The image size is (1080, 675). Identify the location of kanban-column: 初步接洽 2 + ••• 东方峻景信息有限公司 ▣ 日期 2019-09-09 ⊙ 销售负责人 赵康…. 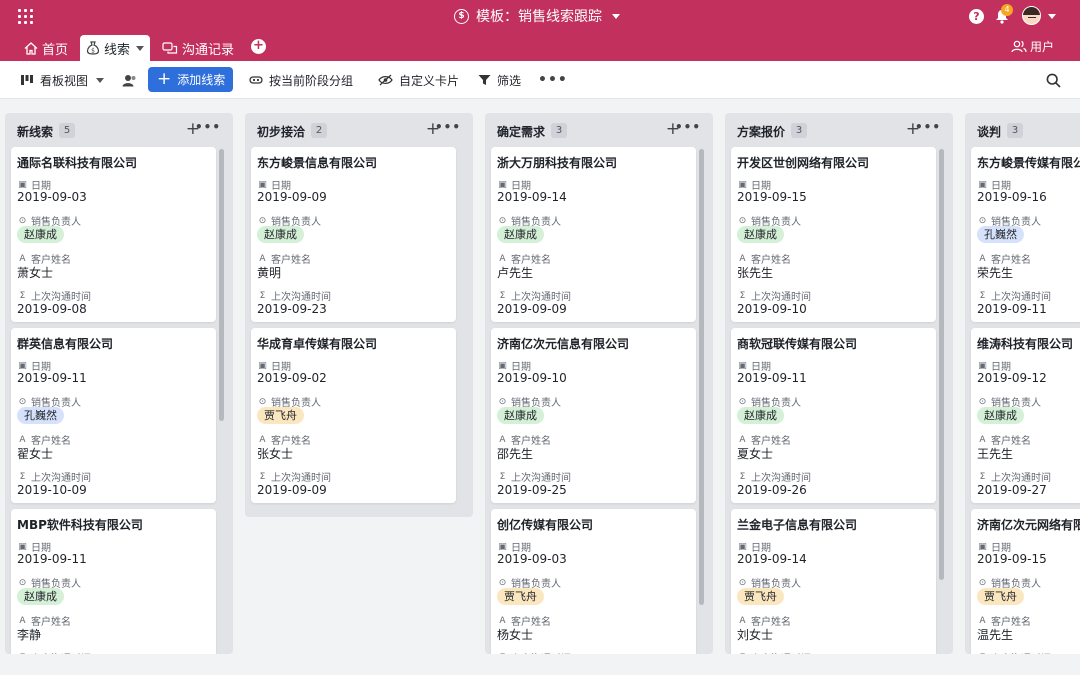
(359, 315).